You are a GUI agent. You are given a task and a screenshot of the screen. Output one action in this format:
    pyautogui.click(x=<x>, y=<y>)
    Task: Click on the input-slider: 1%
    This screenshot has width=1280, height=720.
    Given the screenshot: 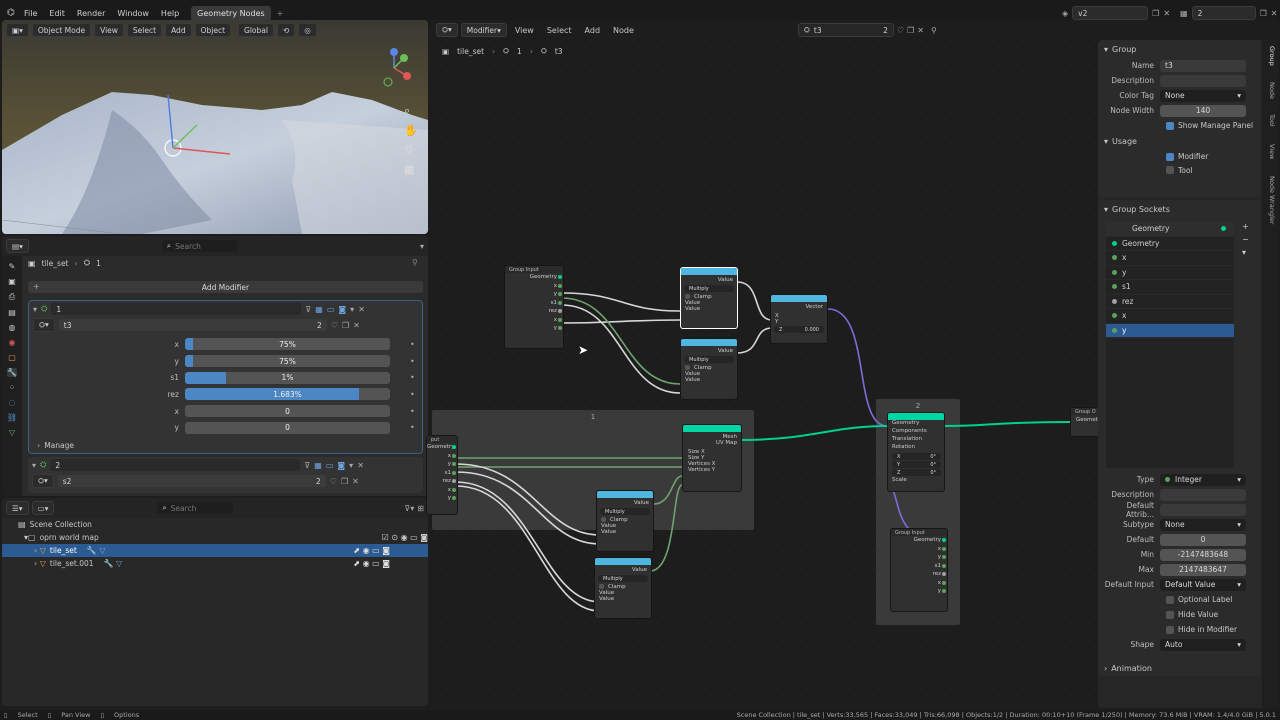 What is the action you would take?
    pyautogui.click(x=287, y=377)
    